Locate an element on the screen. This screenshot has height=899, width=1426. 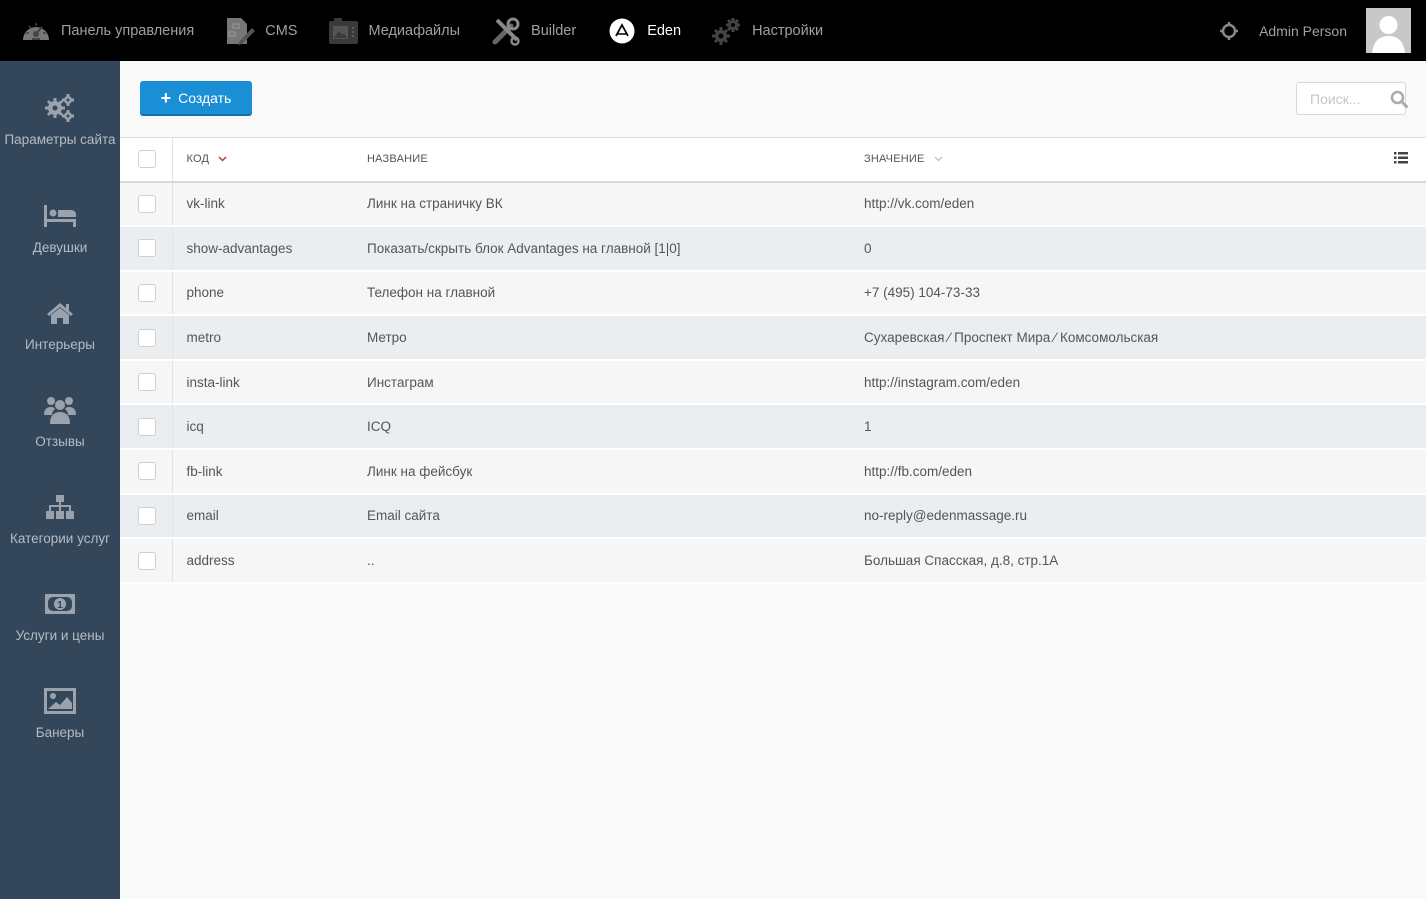
column-header-value: Значение is located at coordinates (1120, 160).